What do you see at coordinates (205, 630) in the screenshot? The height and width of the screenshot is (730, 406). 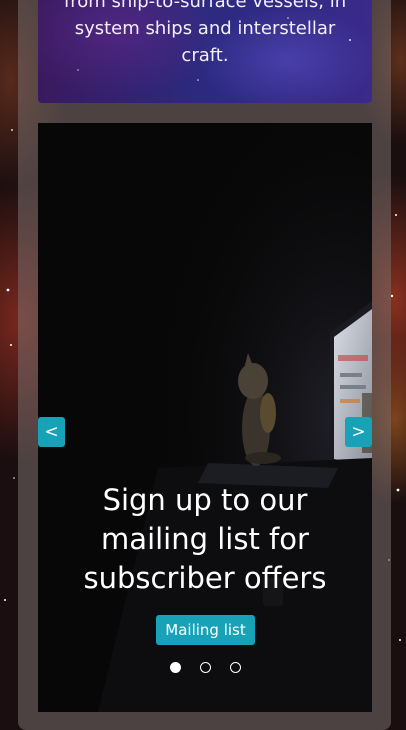 I see `mailing-list-button: Mailing list` at bounding box center [205, 630].